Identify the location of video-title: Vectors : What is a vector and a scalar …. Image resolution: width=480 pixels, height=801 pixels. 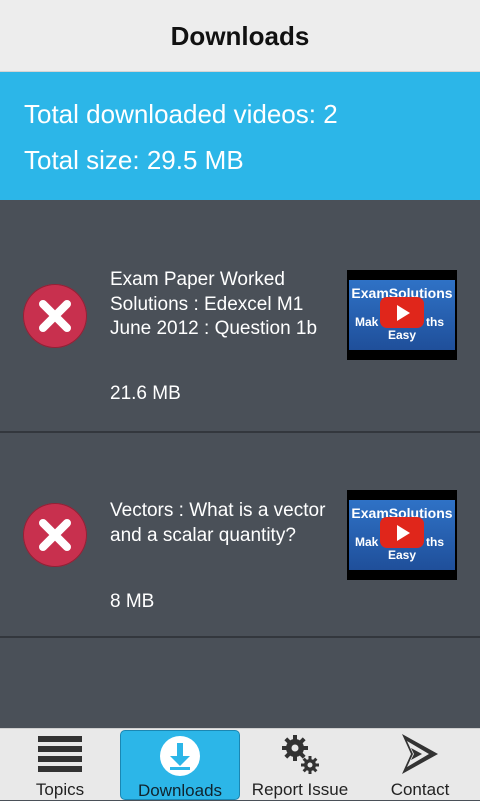
(218, 523).